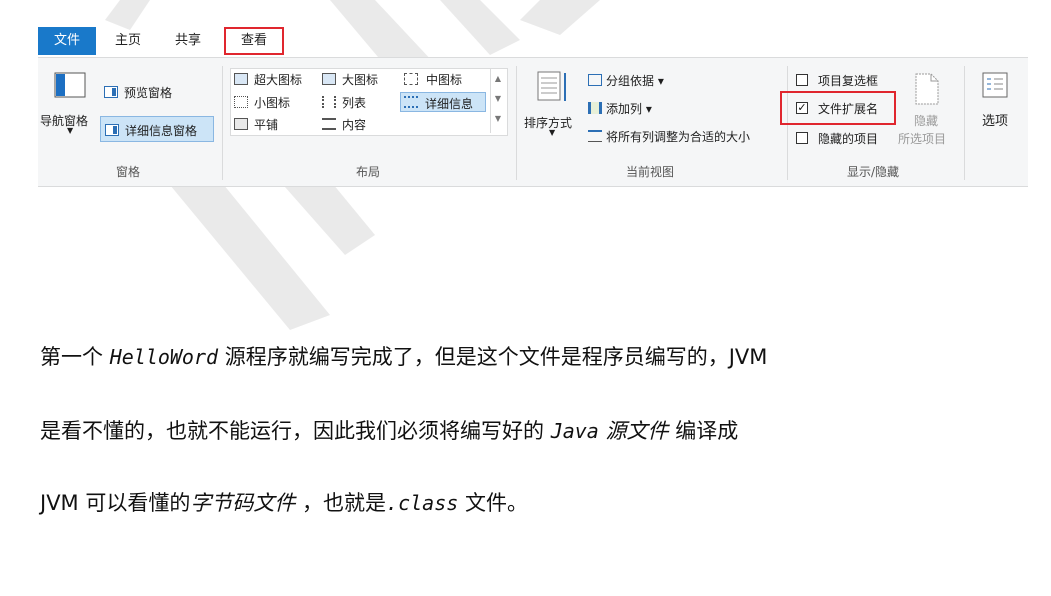 The height and width of the screenshot is (596, 1051). I want to click on details-pane-button: 详细信息窗格, so click(157, 129).